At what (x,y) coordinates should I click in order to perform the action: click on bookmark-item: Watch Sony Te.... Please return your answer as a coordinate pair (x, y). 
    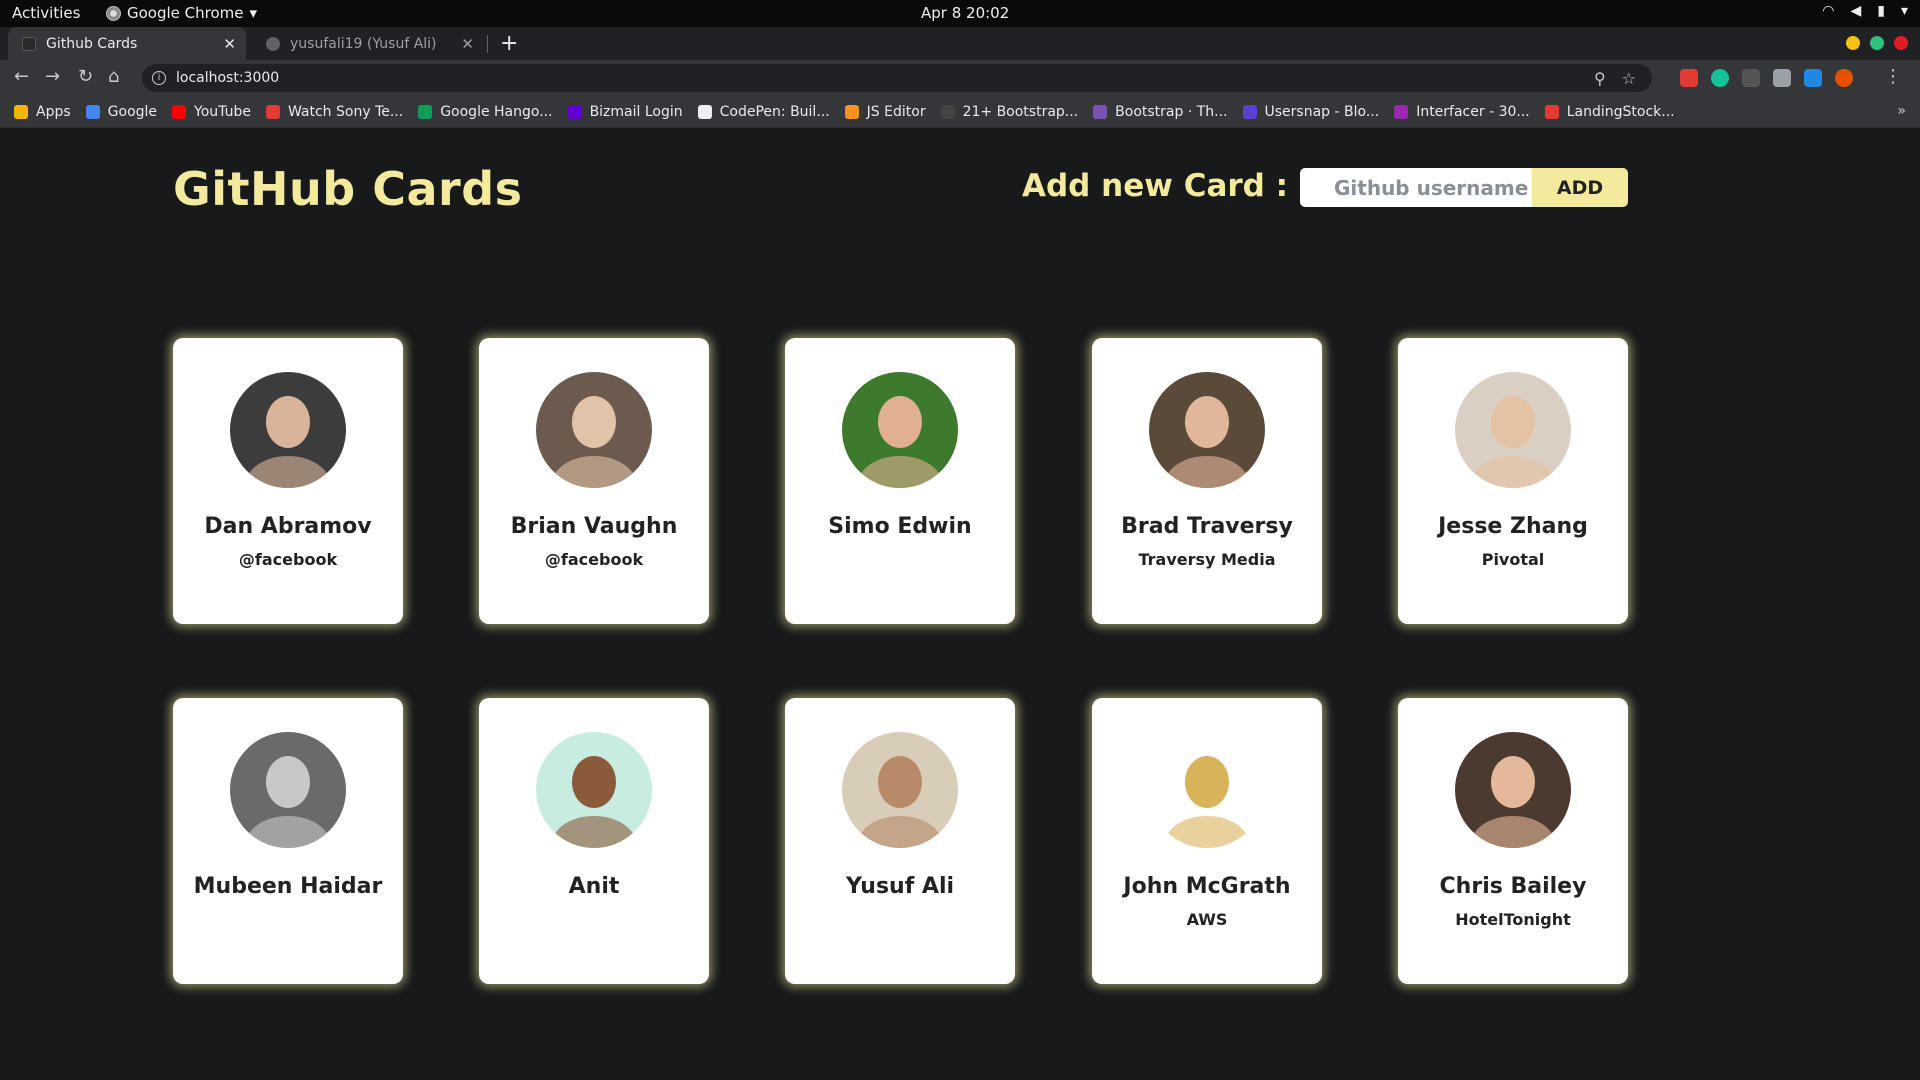
    Looking at the image, I should click on (334, 112).